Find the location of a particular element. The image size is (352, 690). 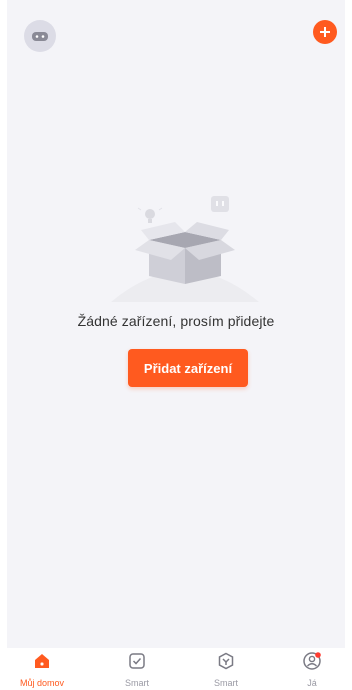

empty-box-illustration is located at coordinates (185, 249).